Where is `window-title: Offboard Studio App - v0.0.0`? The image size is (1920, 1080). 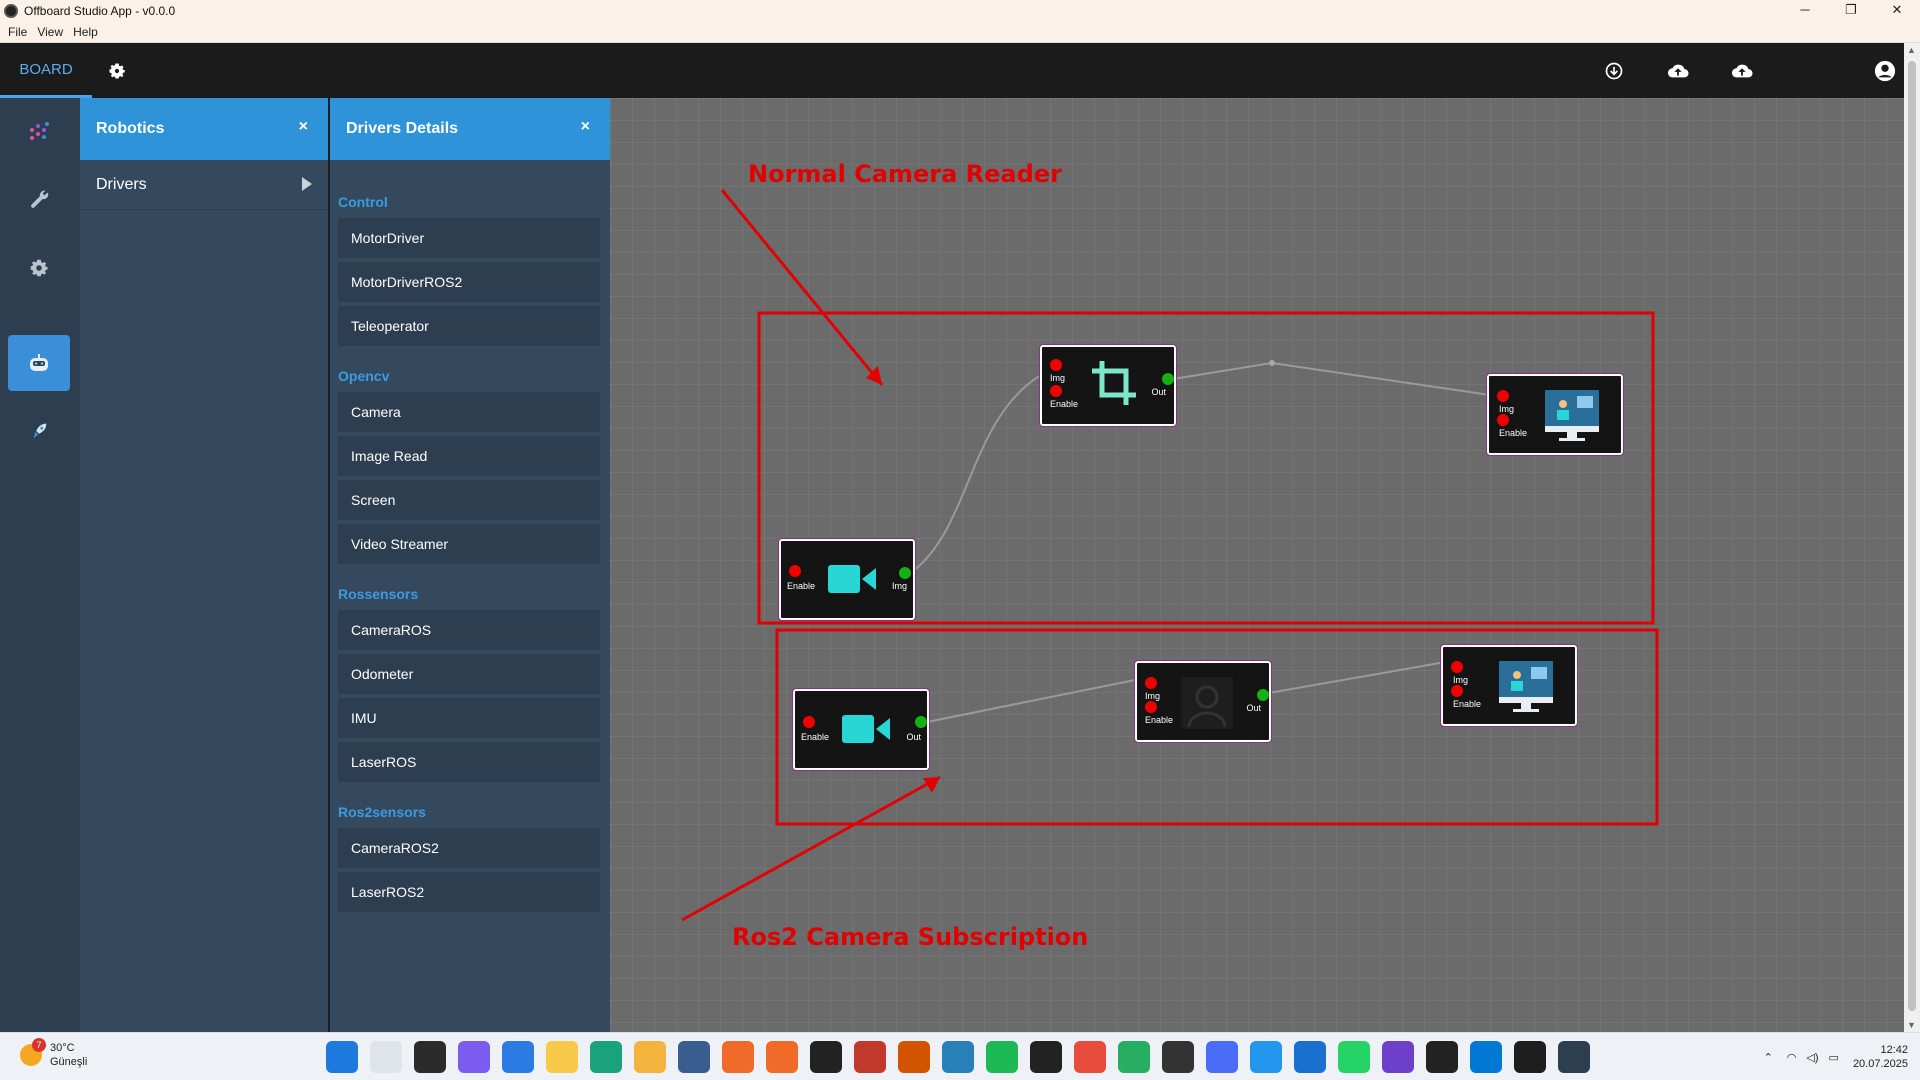
window-title: Offboard Studio App - v0.0.0 is located at coordinates (100, 11).